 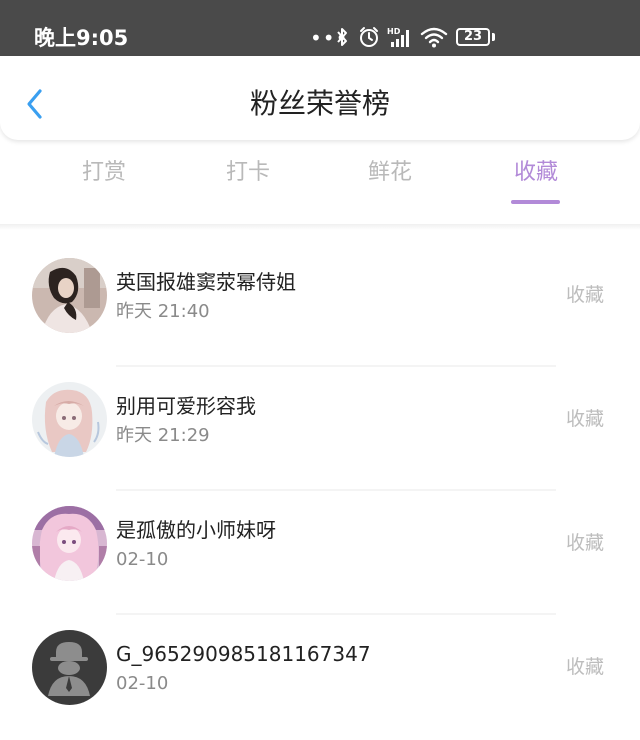 What do you see at coordinates (320, 185) in the screenshot?
I see `tab-bar: 打赏 打卡 鲜花 收藏` at bounding box center [320, 185].